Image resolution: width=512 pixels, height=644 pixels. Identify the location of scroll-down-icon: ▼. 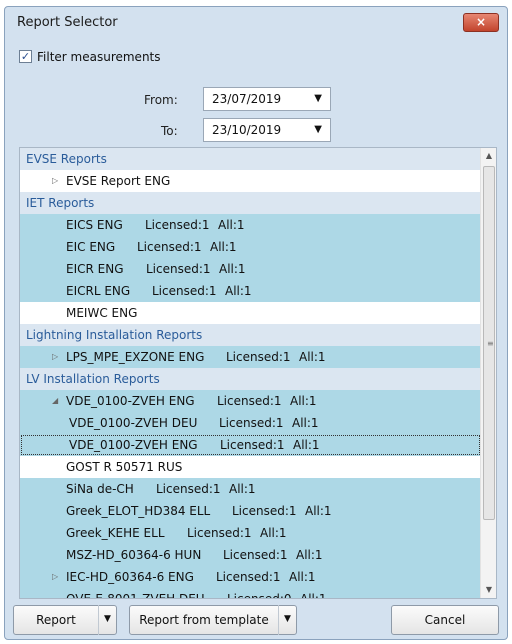
(488, 590).